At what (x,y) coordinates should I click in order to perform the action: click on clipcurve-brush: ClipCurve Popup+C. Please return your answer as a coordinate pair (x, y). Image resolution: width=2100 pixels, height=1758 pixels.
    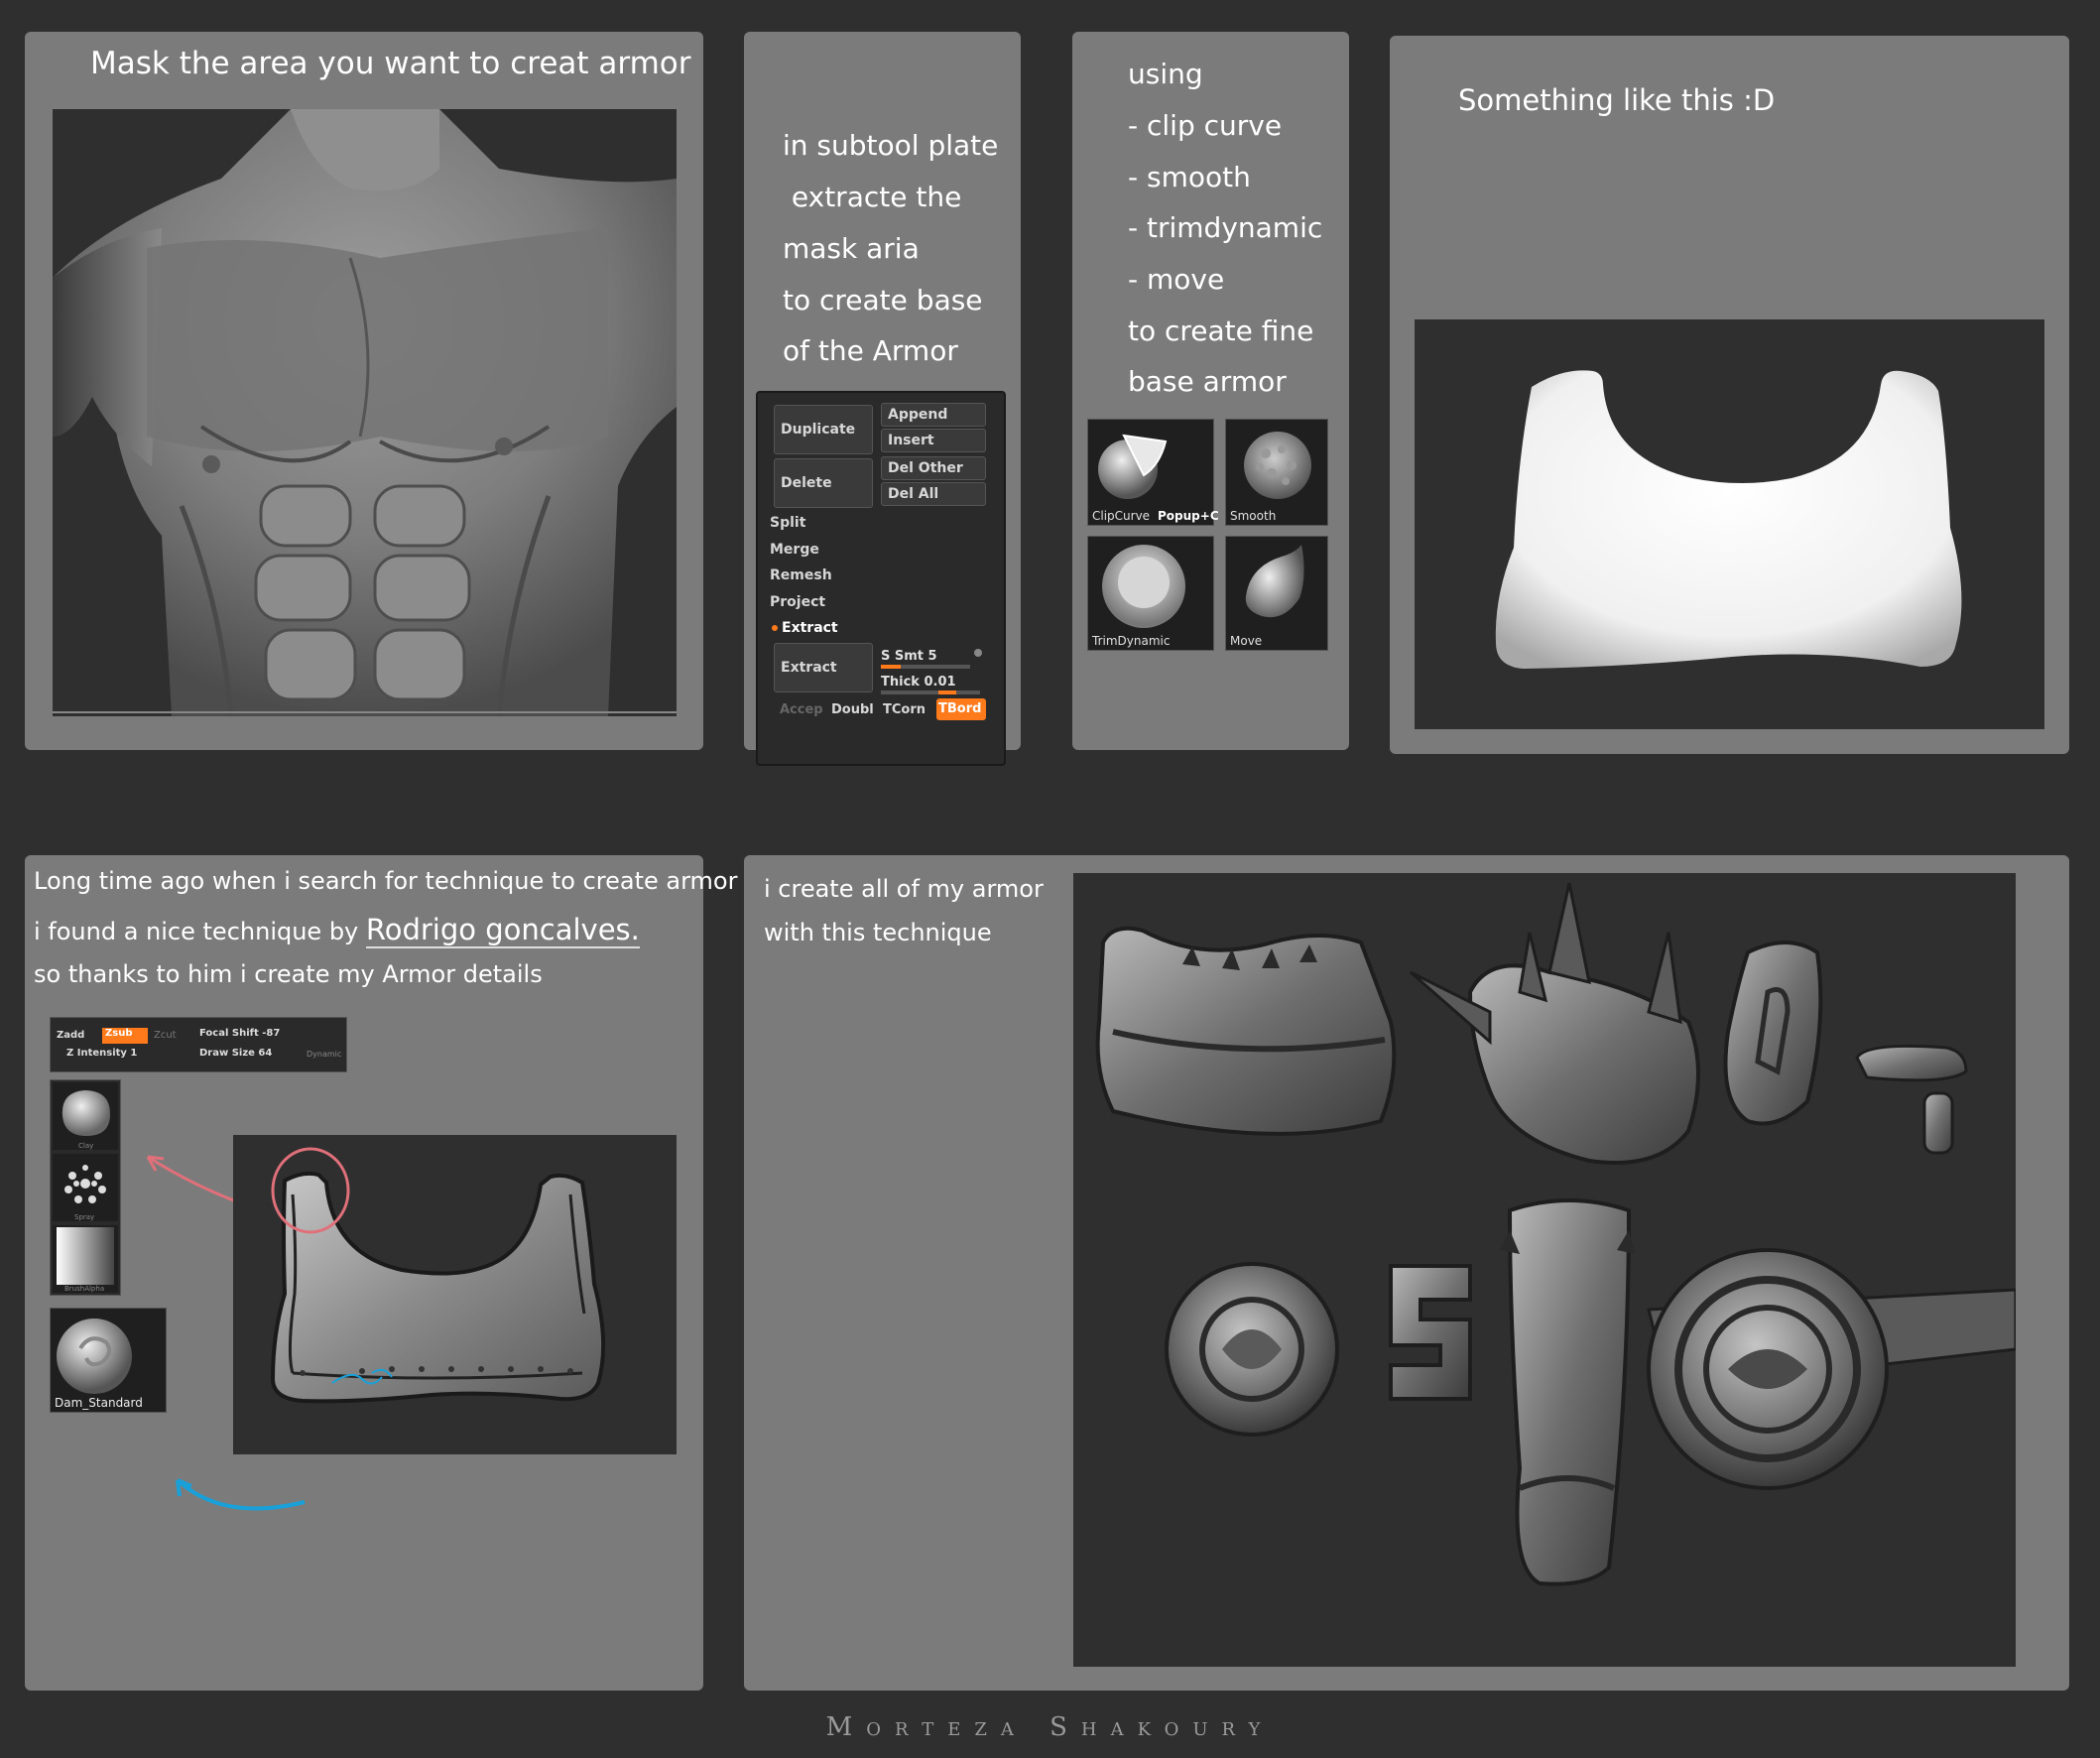
    Looking at the image, I should click on (1153, 473).